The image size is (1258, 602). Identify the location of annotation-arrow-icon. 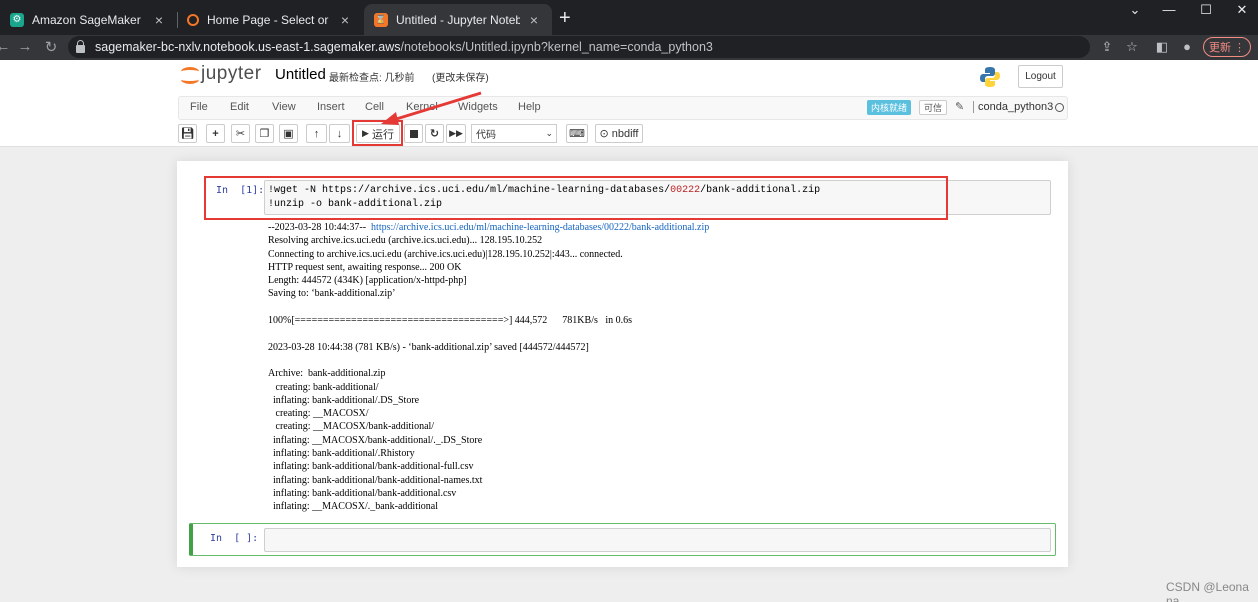
(431, 108).